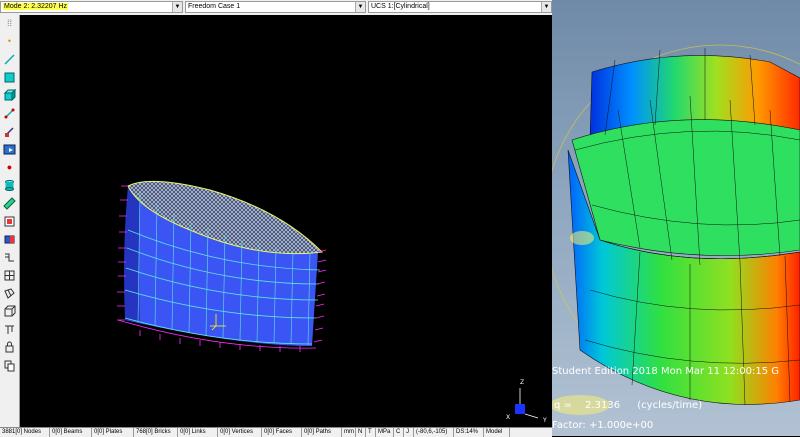 Image resolution: width=800 pixels, height=437 pixels. I want to click on frequency-value: 2.3136, so click(603, 405).